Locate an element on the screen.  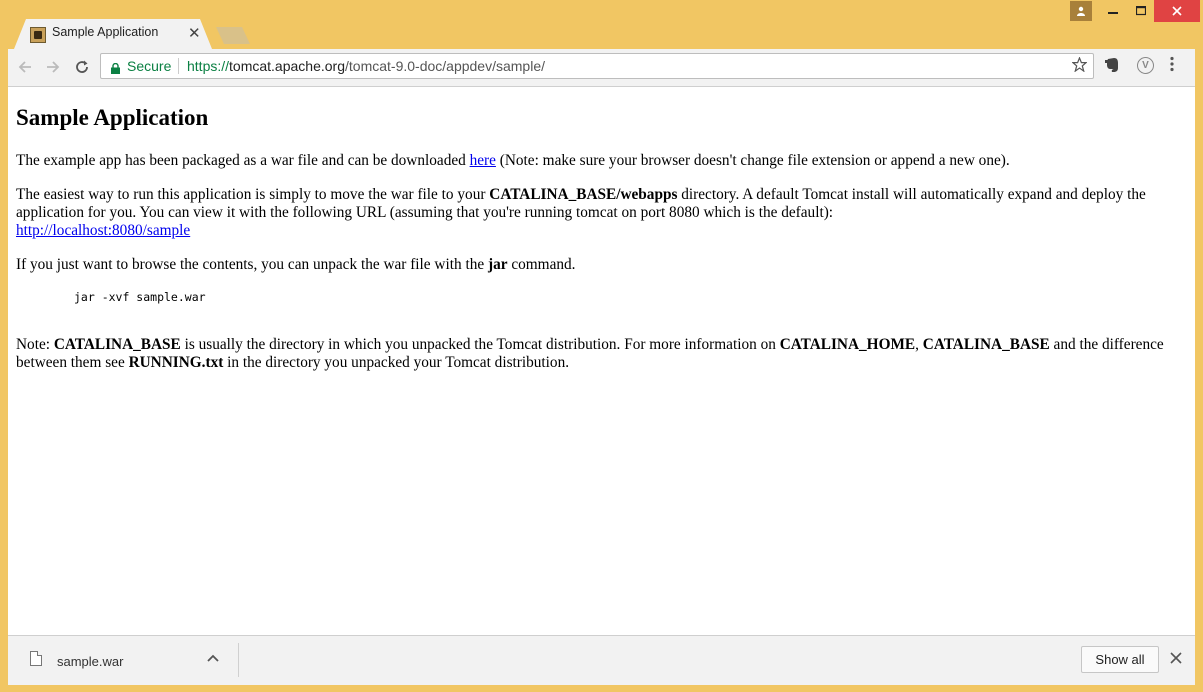
download-shelf is located at coordinates (601, 660).